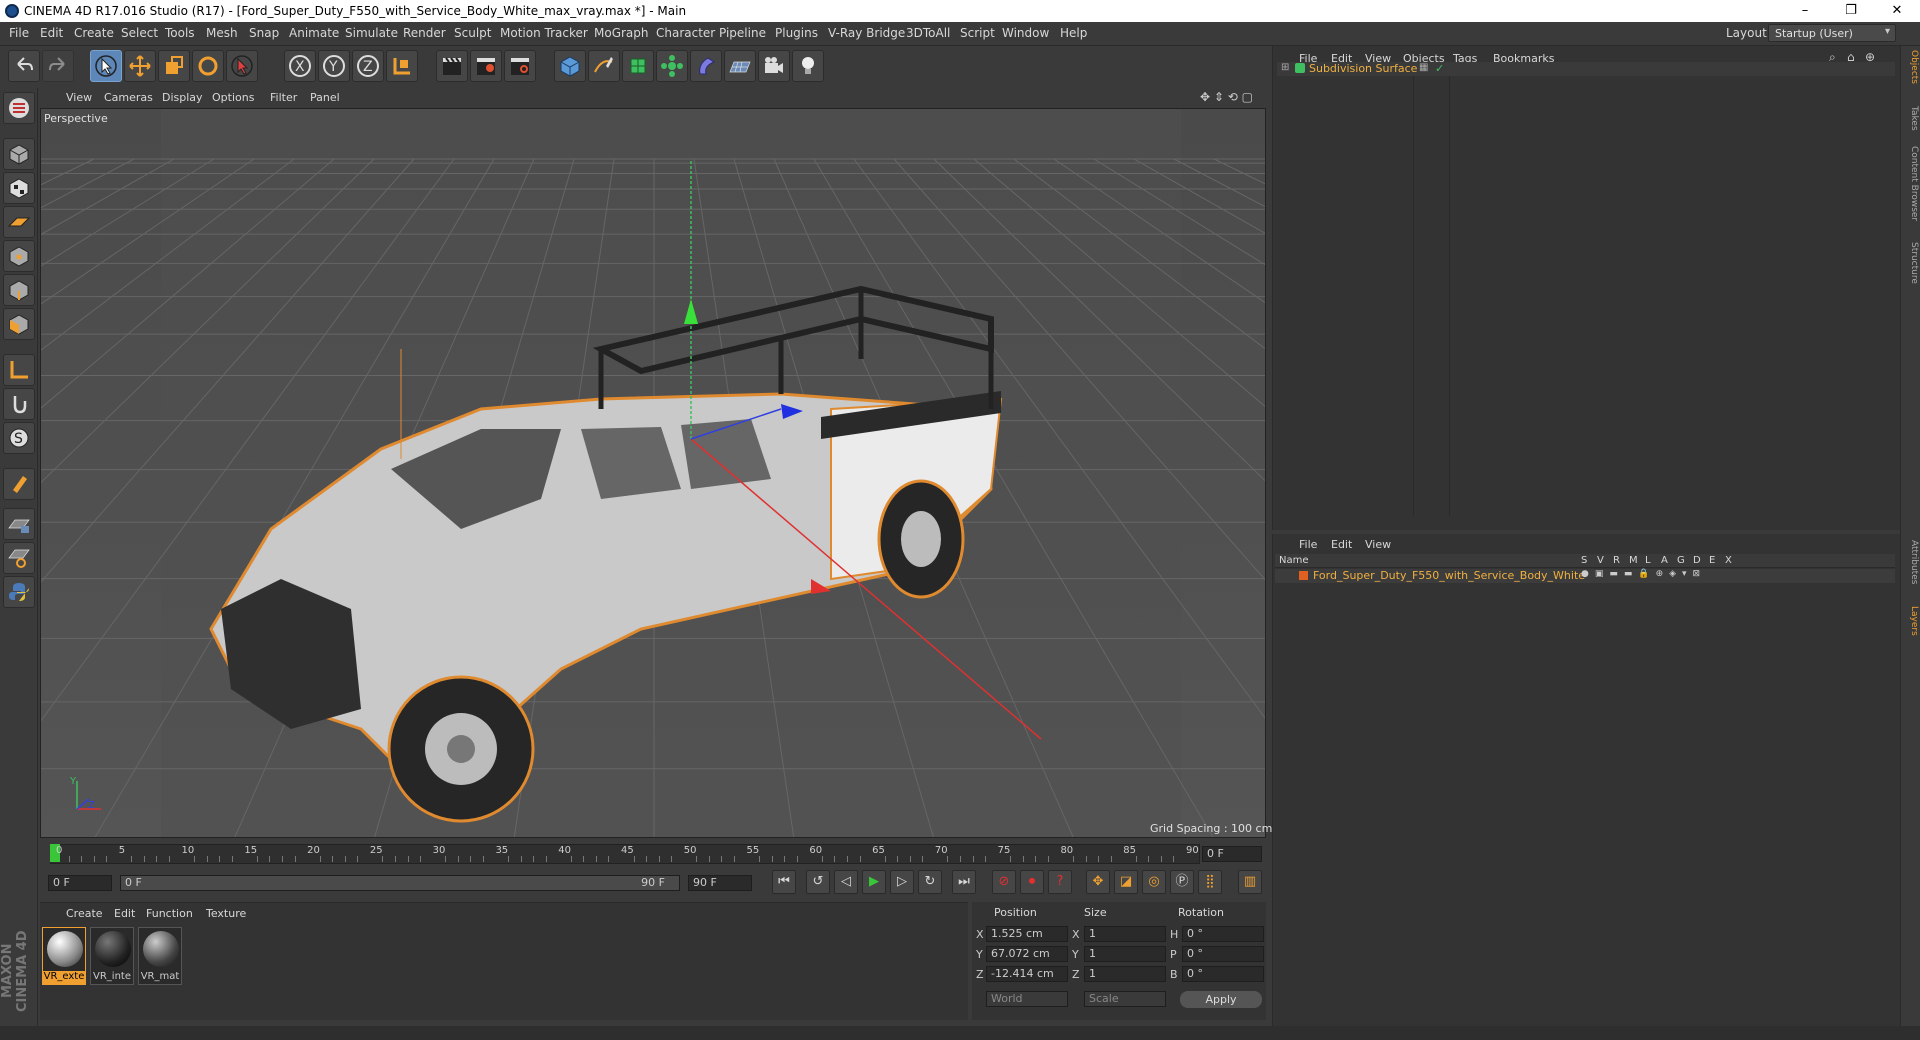  I want to click on play-button: ▶, so click(874, 882).